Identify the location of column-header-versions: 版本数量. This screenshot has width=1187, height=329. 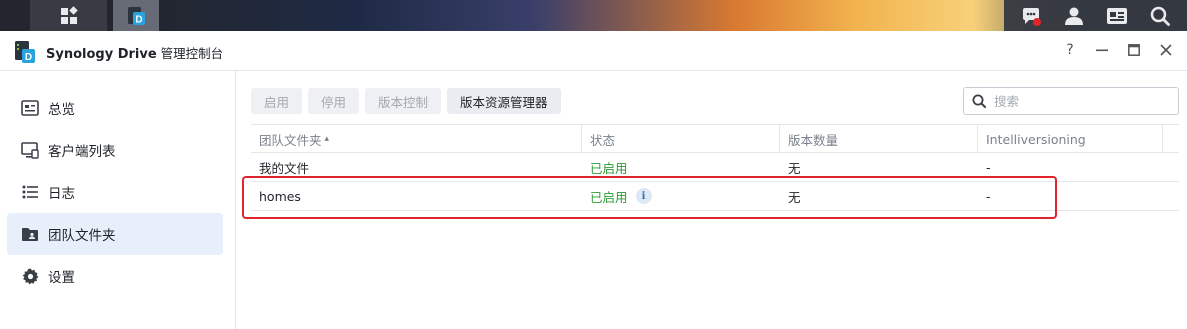
(879, 139).